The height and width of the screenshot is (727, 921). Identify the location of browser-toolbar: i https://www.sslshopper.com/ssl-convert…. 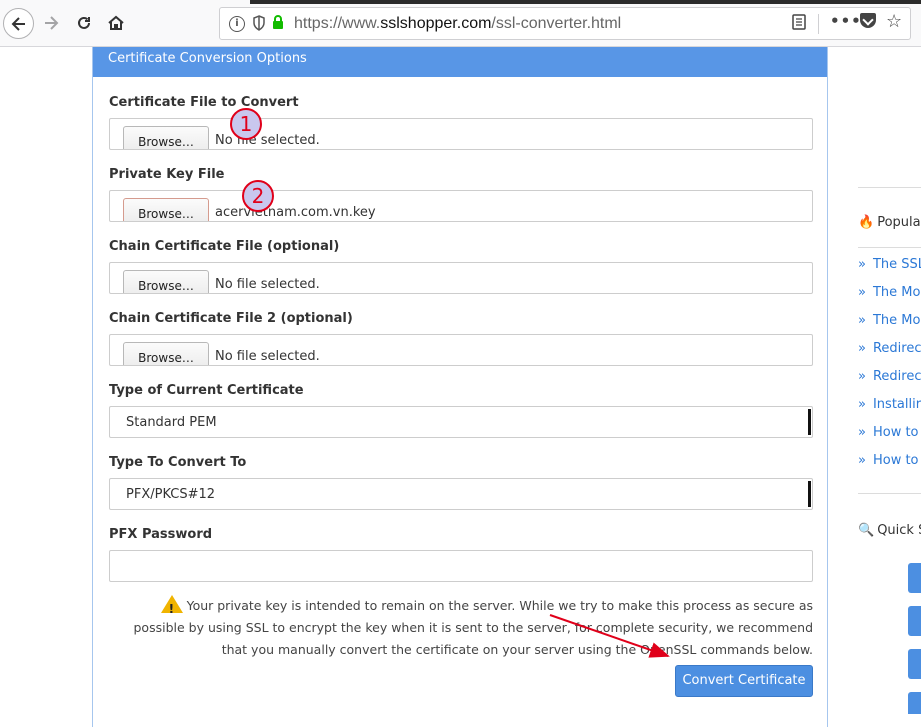
(460, 23).